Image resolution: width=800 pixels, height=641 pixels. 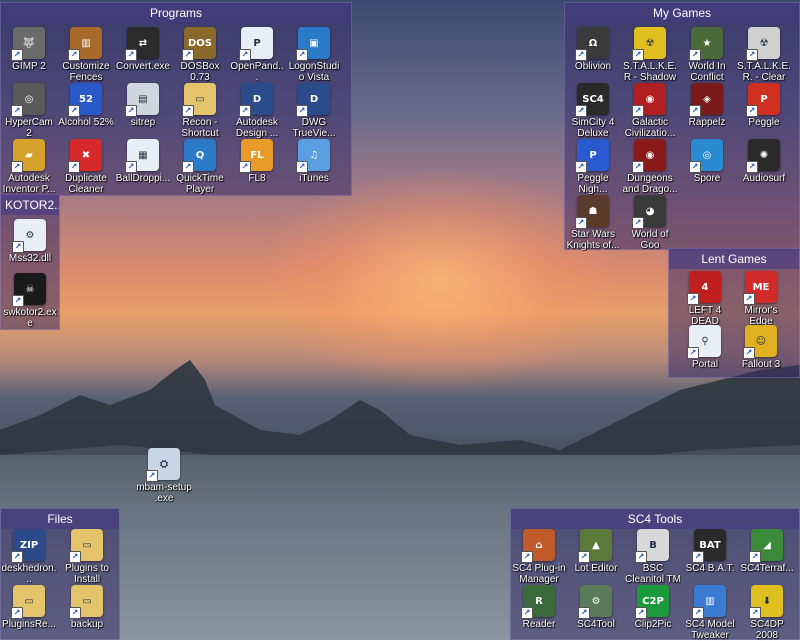 I want to click on desktop-shortcut: ✖ ↗ Duplicate Cleaner, so click(x=86, y=167).